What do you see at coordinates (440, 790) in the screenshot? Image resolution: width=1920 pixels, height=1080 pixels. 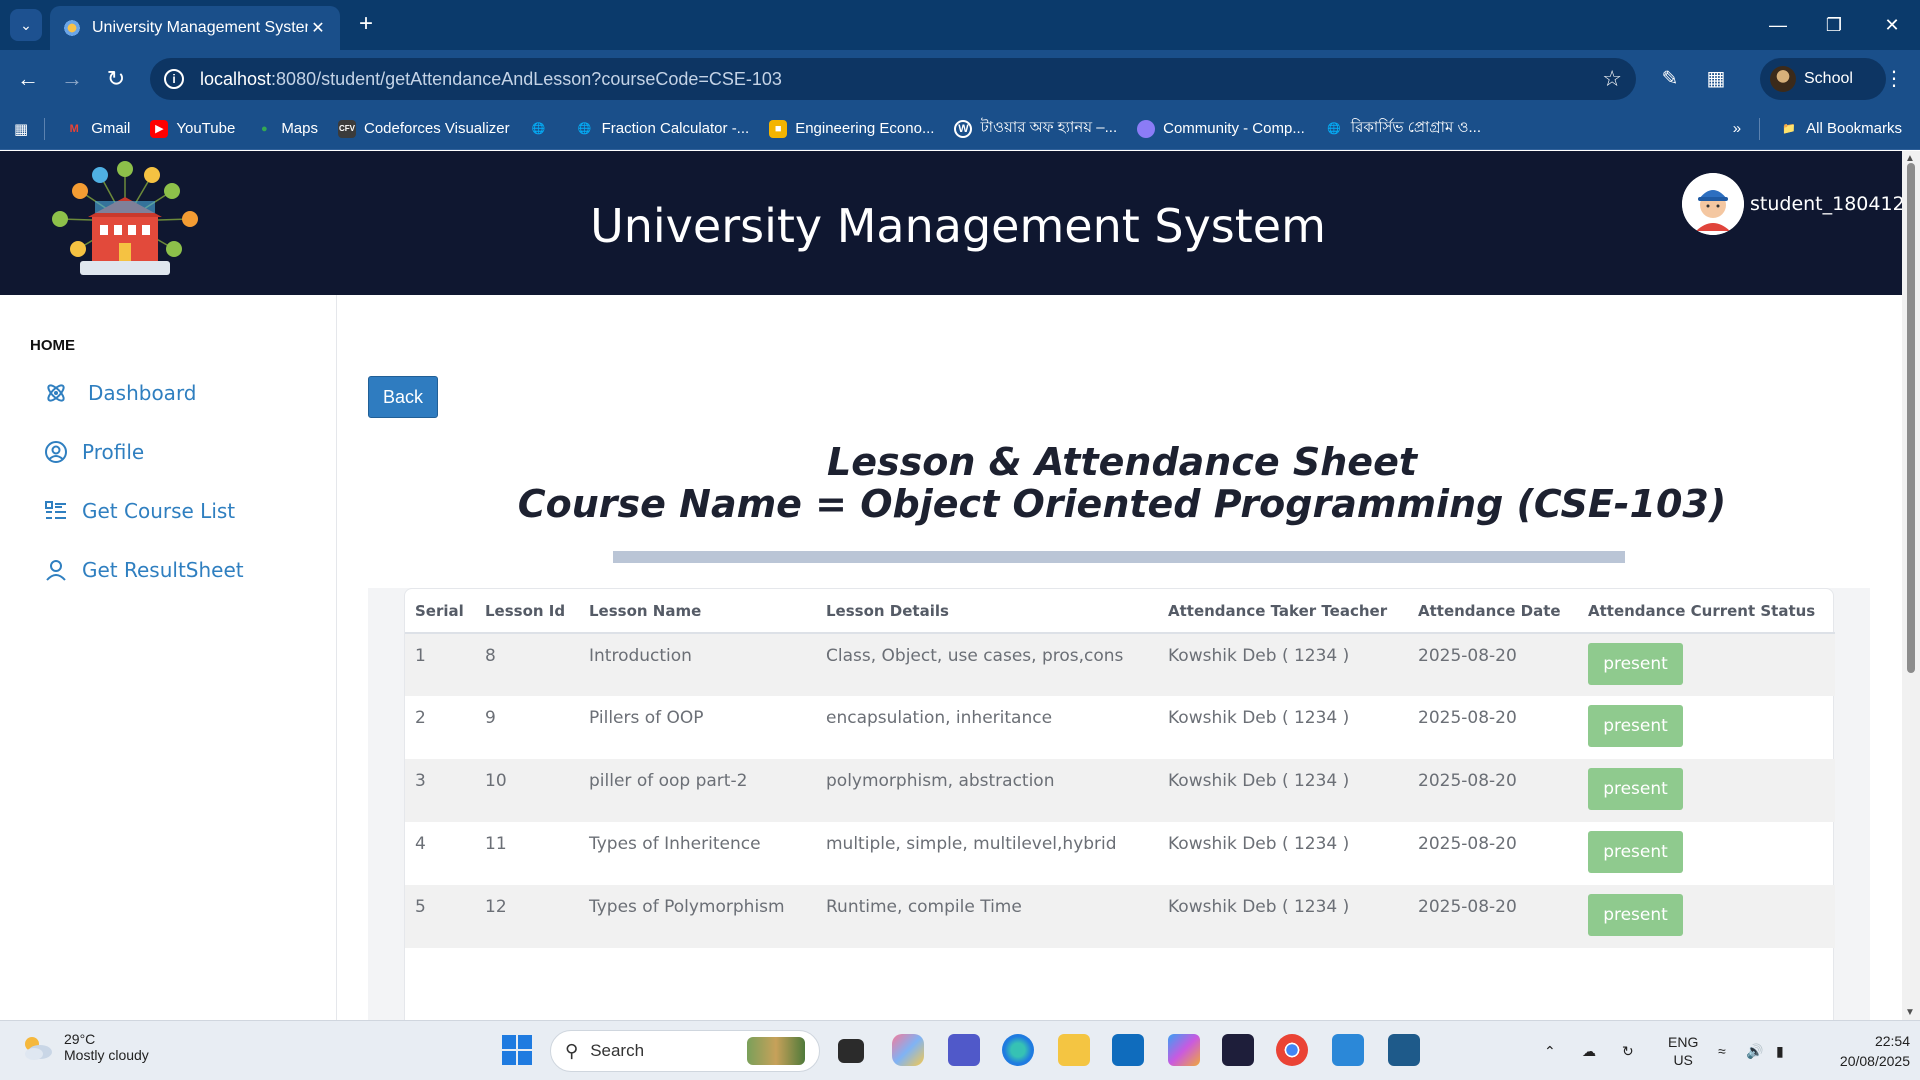 I see `cell-serial: 3` at bounding box center [440, 790].